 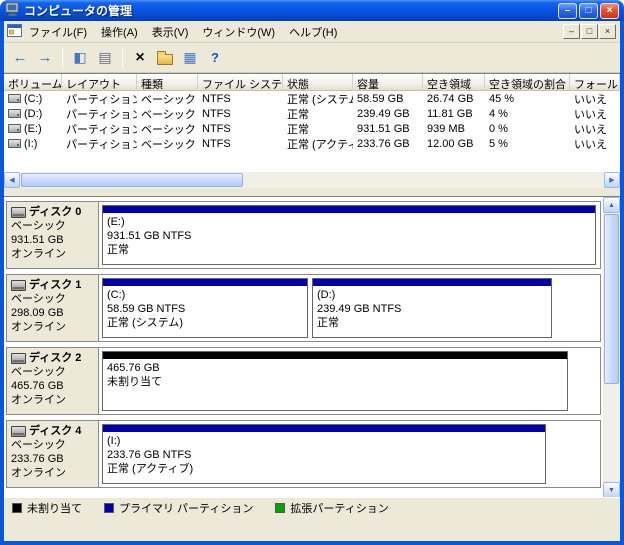 I want to click on toolbar-console-tree-button: ◧, so click(x=80, y=57).